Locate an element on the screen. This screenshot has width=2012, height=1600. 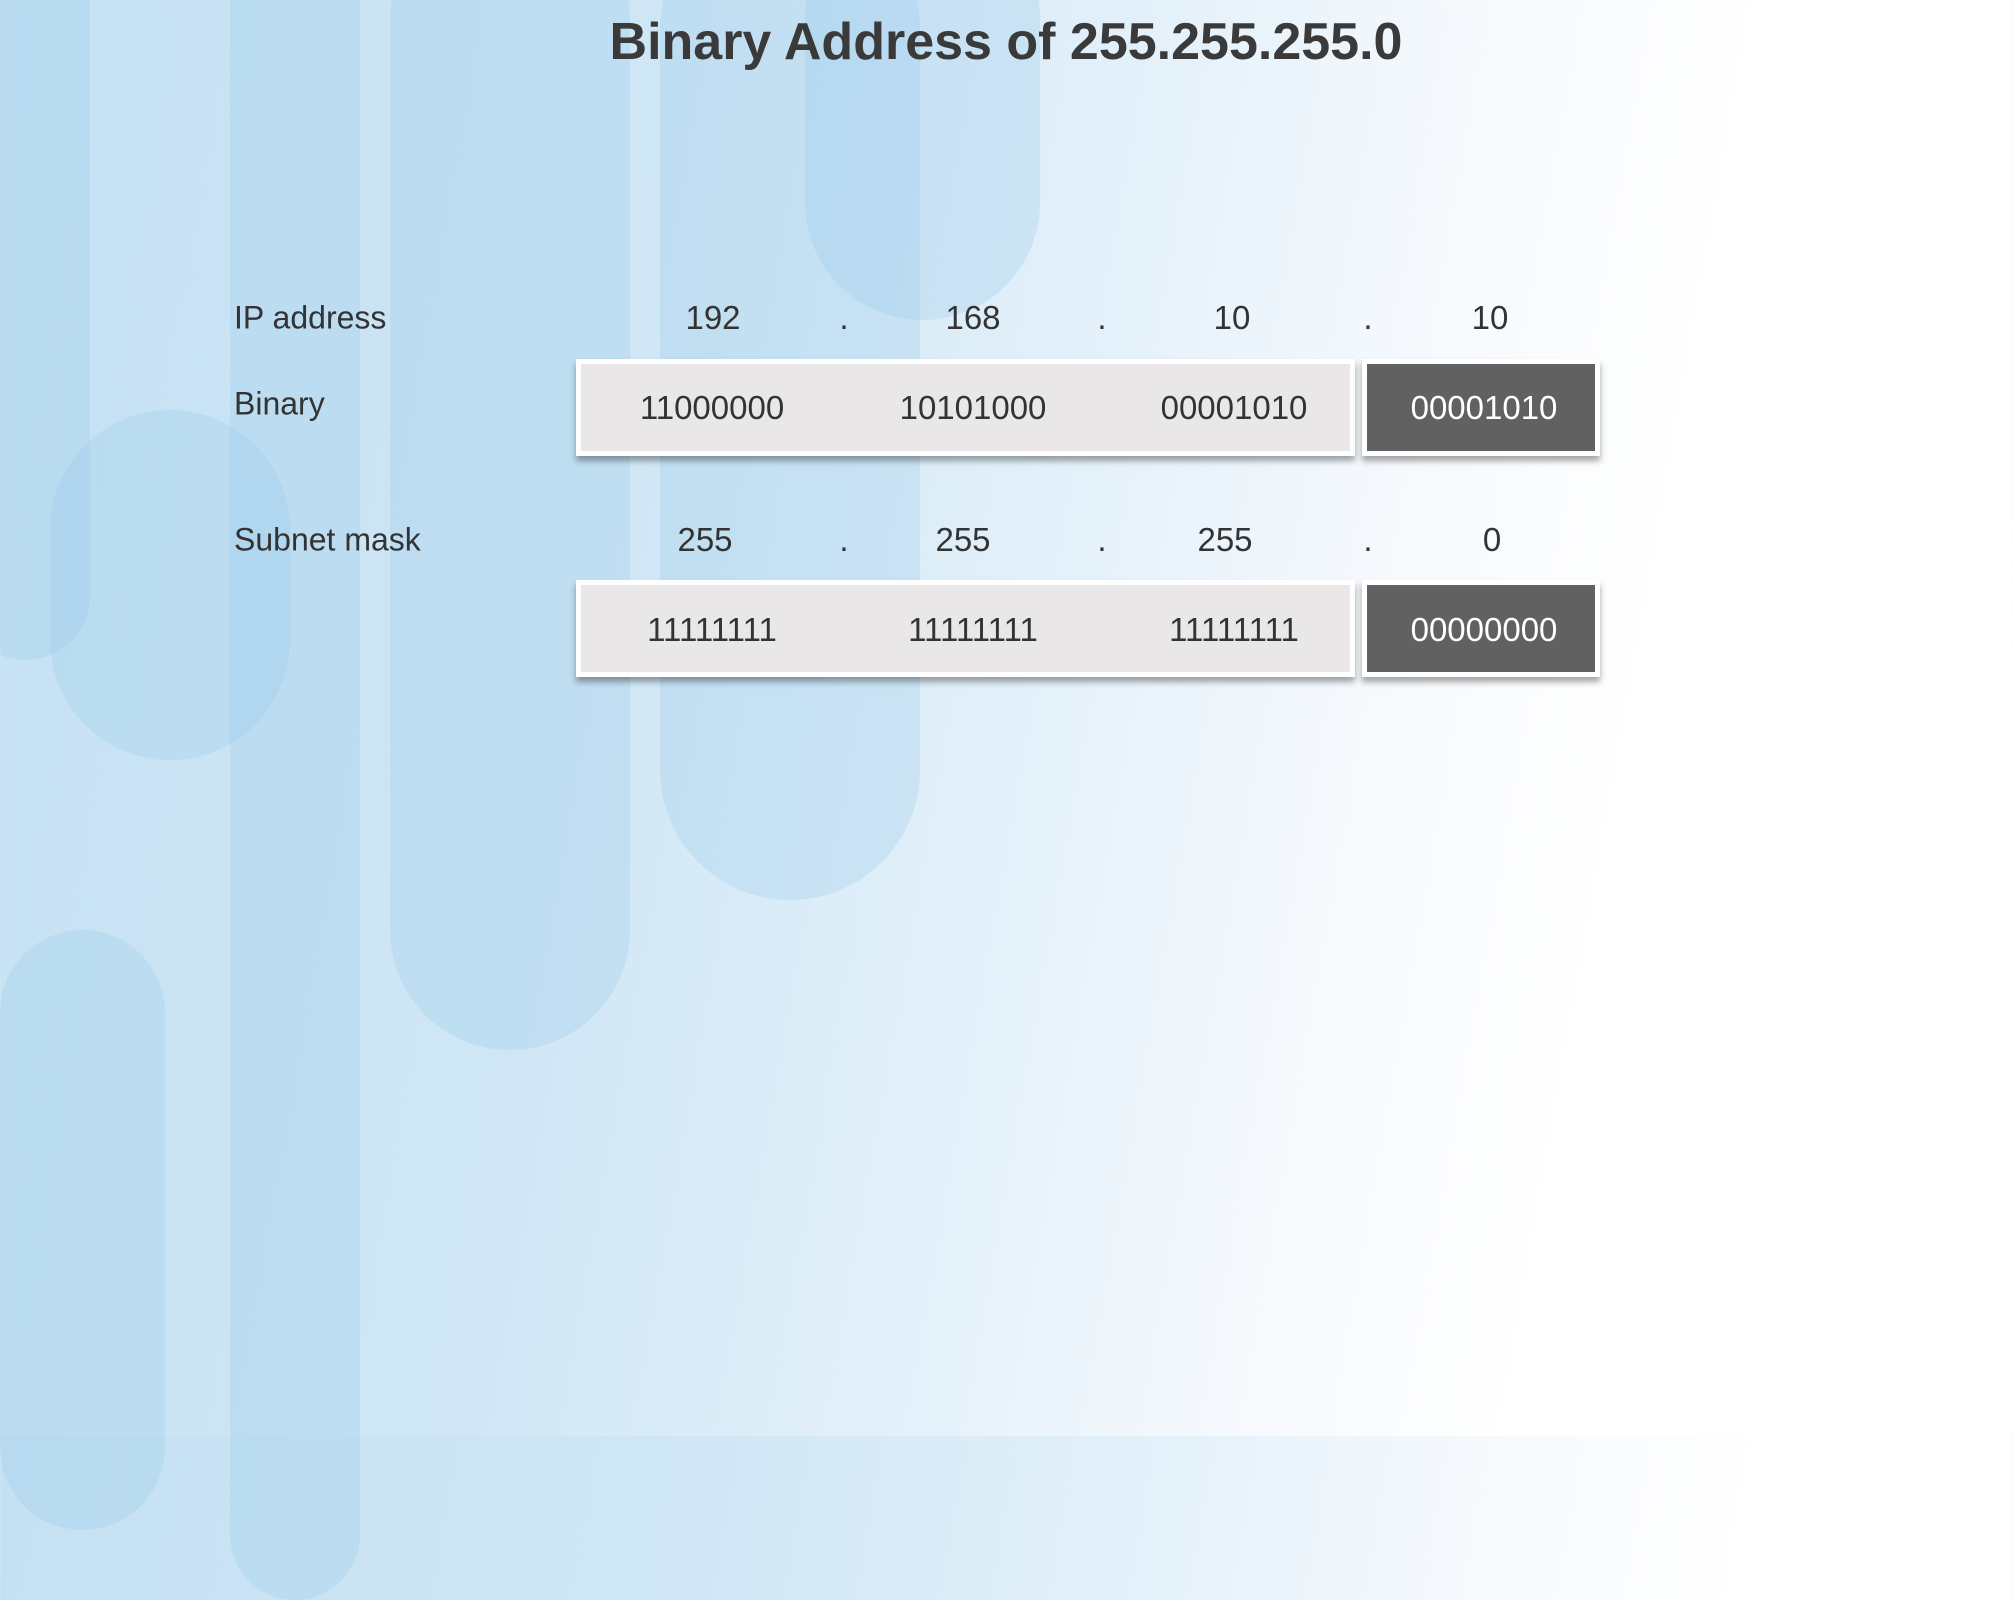
binary-label: Binary is located at coordinates (279, 403).